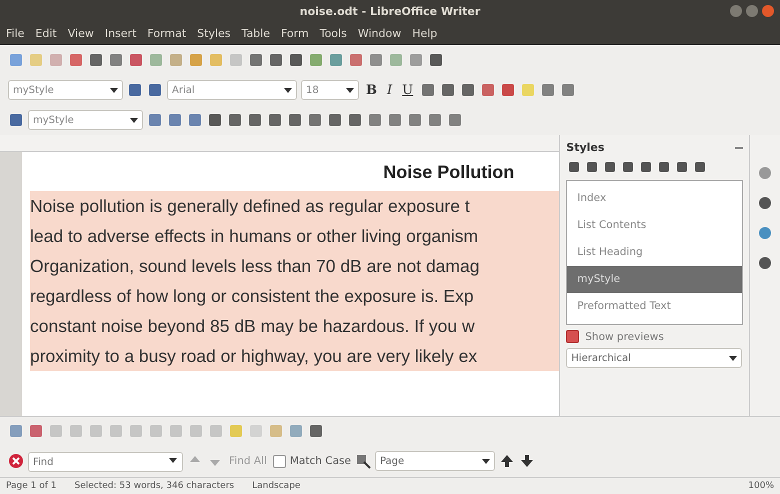  I want to click on menu-item: View, so click(81, 33).